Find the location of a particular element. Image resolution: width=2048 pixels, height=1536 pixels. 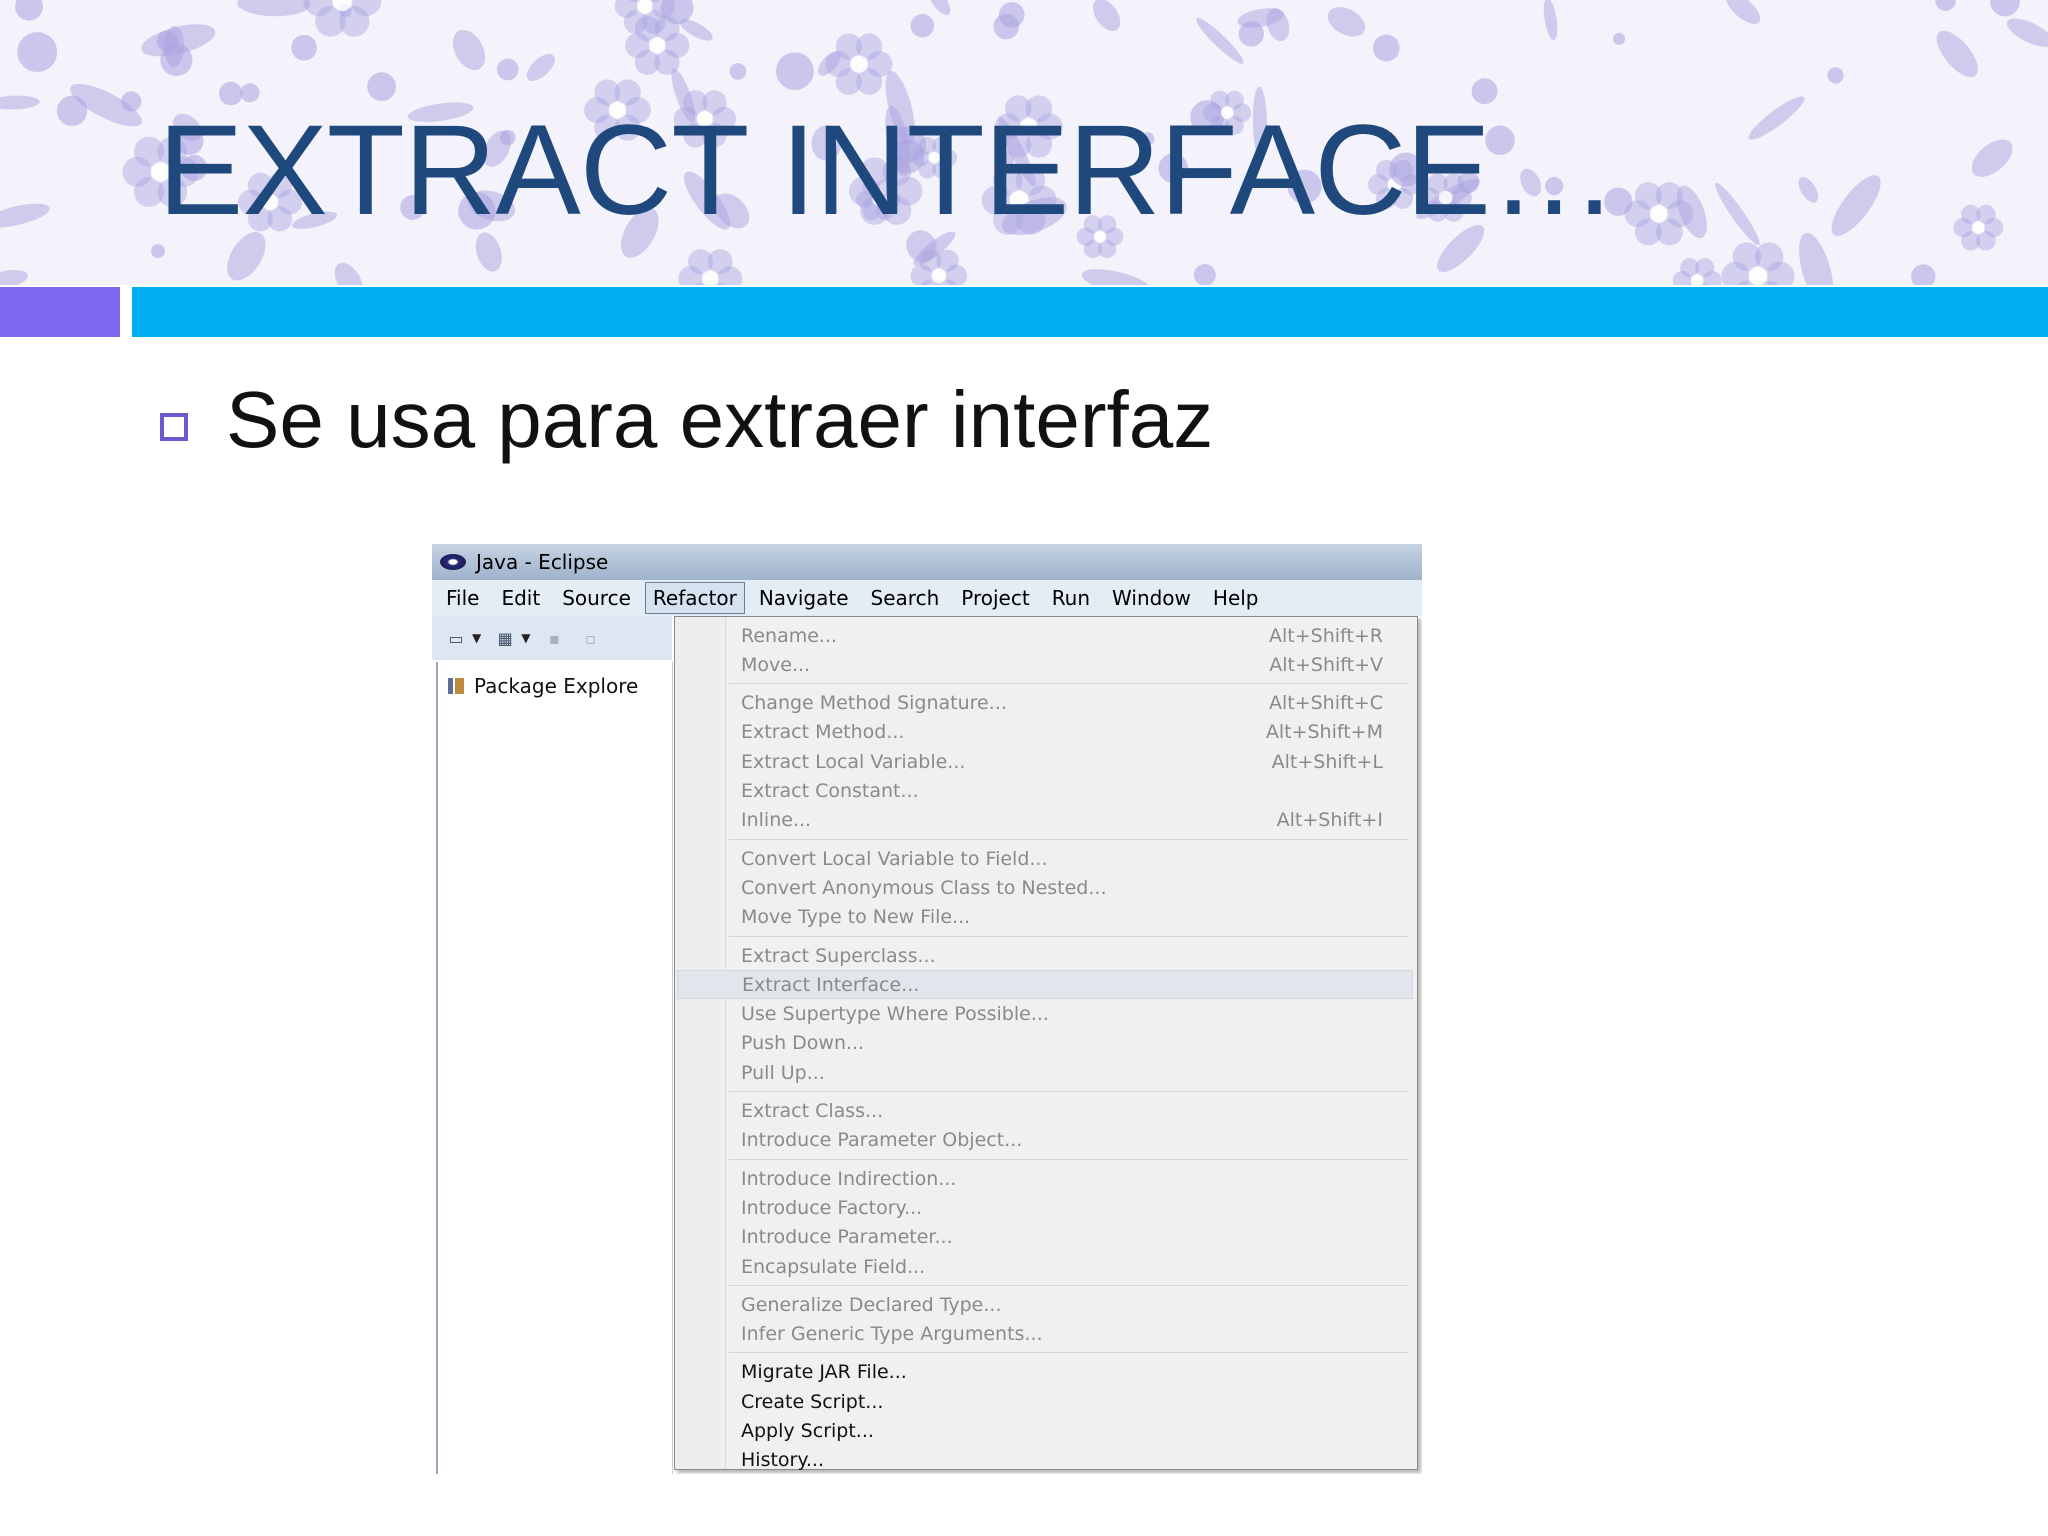

menu-edit: Edit is located at coordinates (520, 598).